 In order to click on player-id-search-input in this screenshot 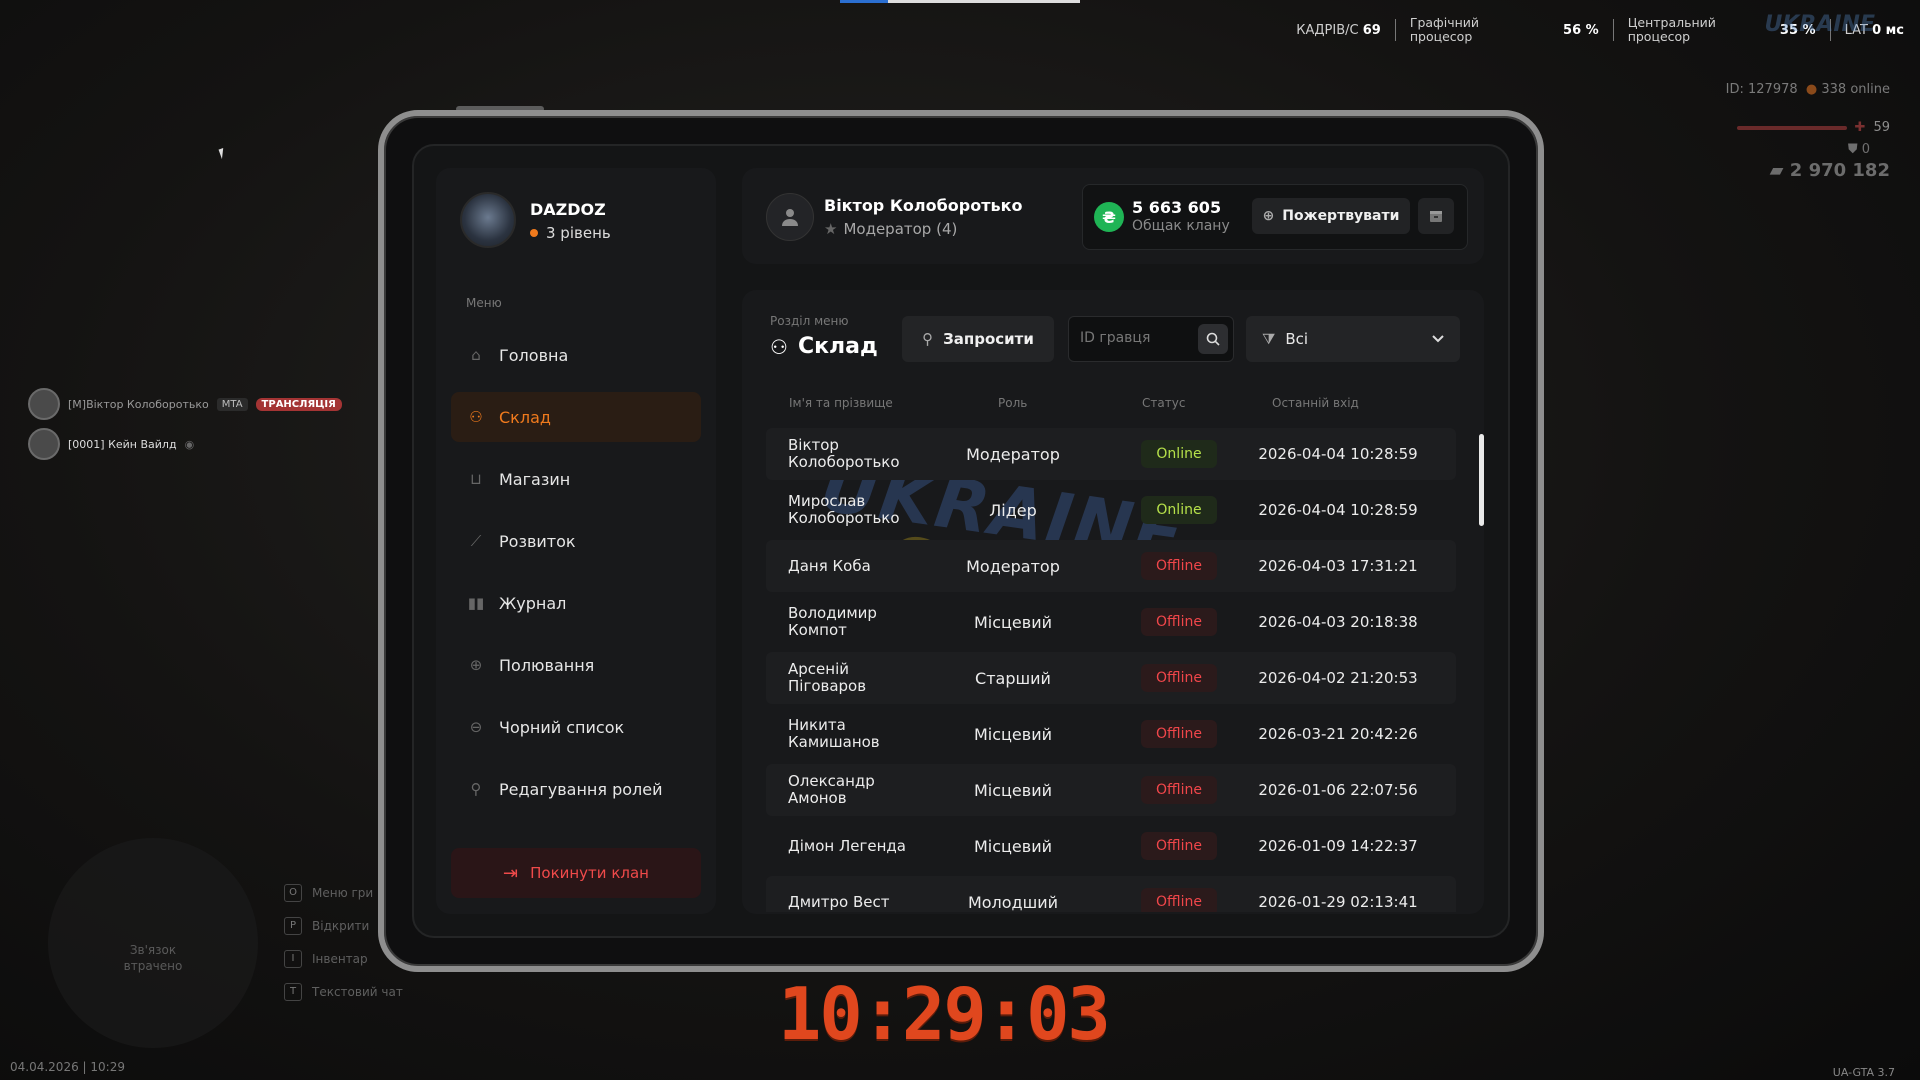, I will do `click(1135, 338)`.